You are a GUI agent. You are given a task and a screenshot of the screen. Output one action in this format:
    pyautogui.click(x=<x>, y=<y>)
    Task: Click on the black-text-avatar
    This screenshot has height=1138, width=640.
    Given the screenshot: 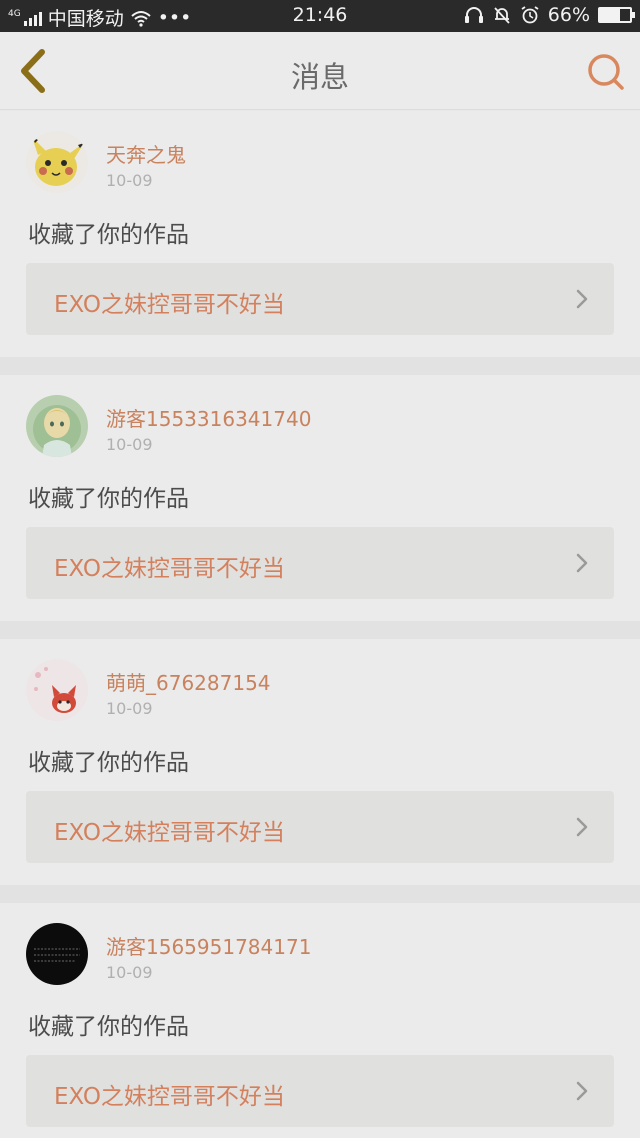 What is the action you would take?
    pyautogui.click(x=57, y=954)
    